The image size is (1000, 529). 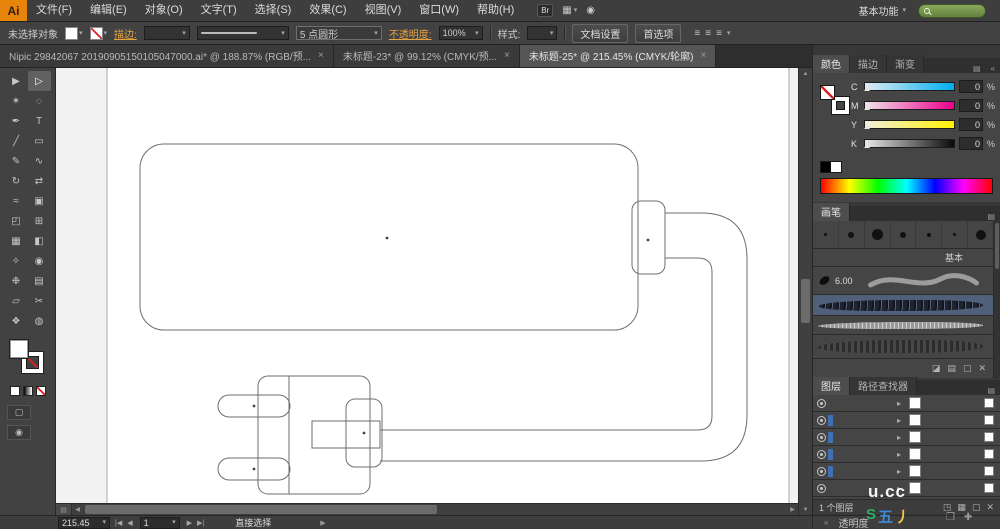 What do you see at coordinates (16, 301) in the screenshot?
I see `tool-artboard: ▱` at bounding box center [16, 301].